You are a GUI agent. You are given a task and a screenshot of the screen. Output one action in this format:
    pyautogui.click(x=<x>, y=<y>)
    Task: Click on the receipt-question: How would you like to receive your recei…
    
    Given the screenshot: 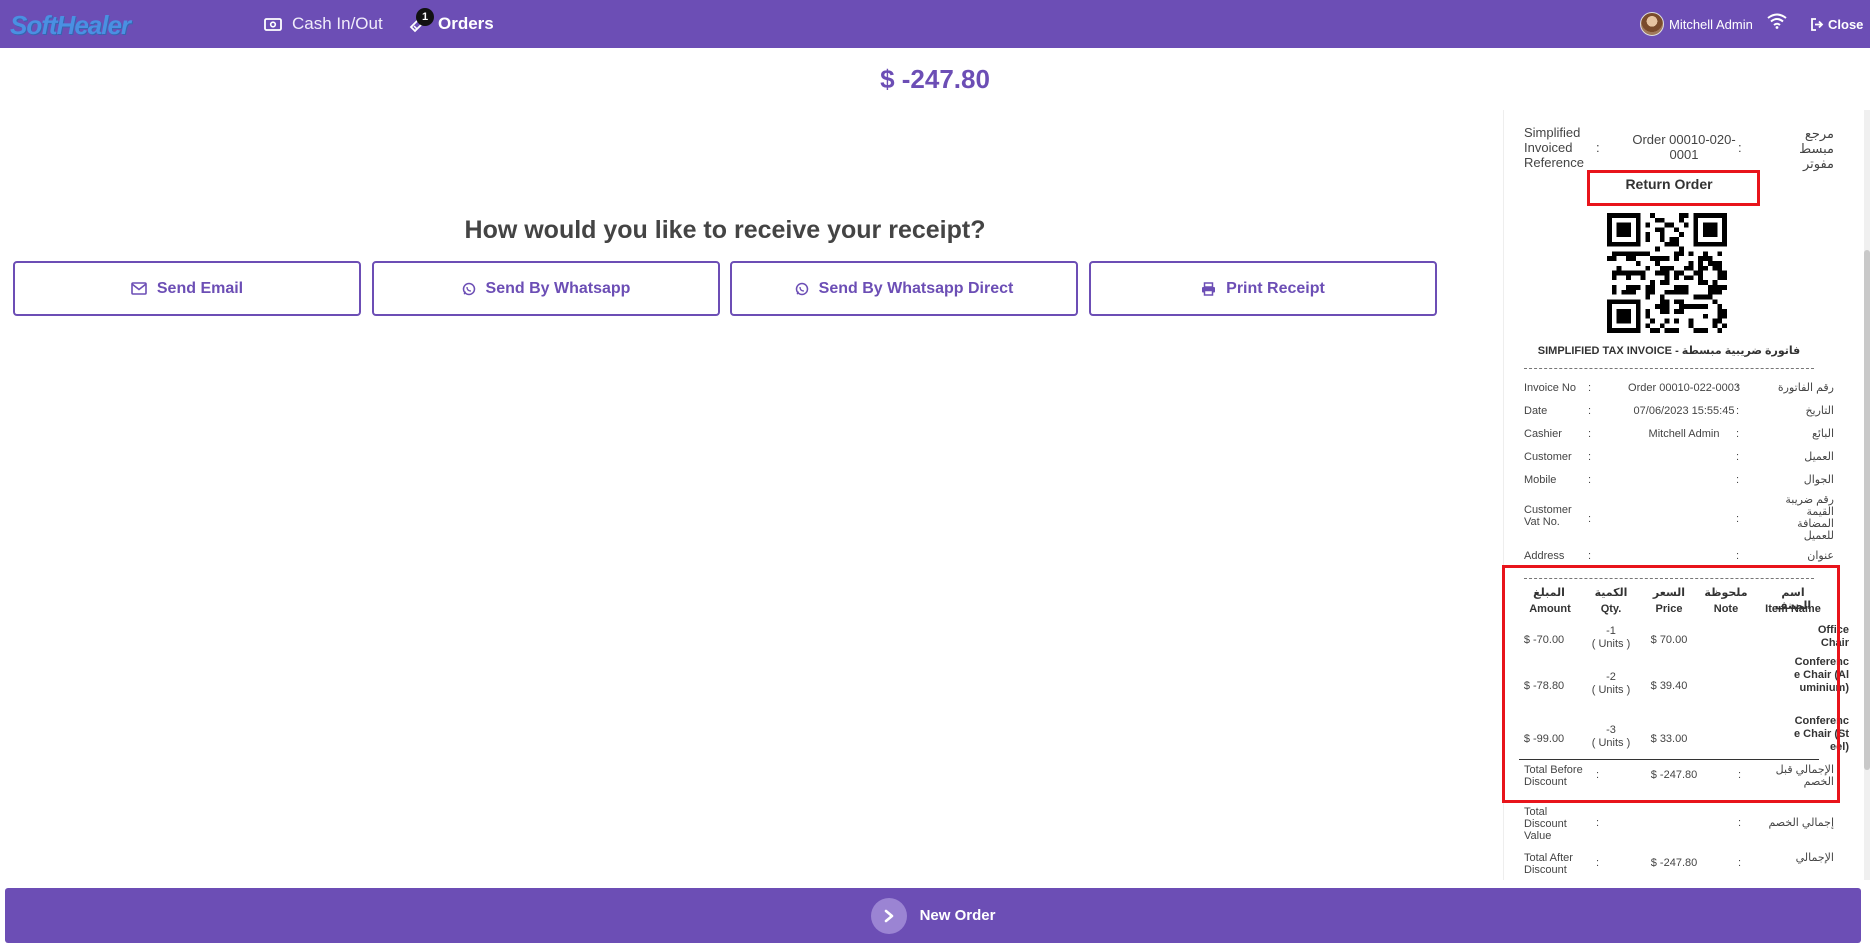 What is the action you would take?
    pyautogui.click(x=725, y=230)
    